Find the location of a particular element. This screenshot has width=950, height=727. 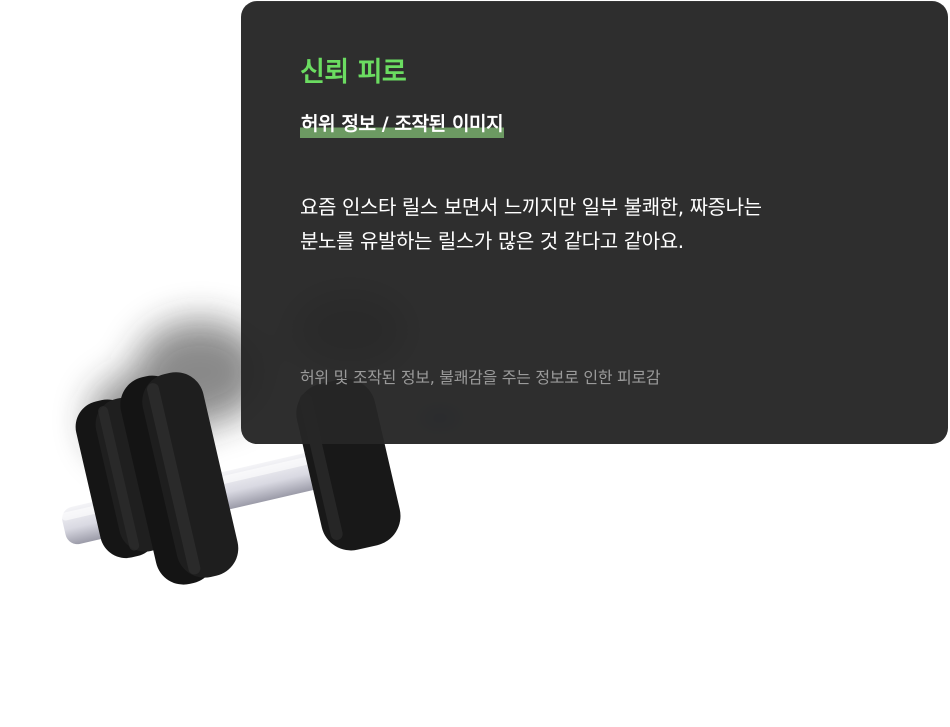

card-body-line: 분노를 유발하는 릴스가 많은 것 같다고 같아요. is located at coordinates (492, 241).